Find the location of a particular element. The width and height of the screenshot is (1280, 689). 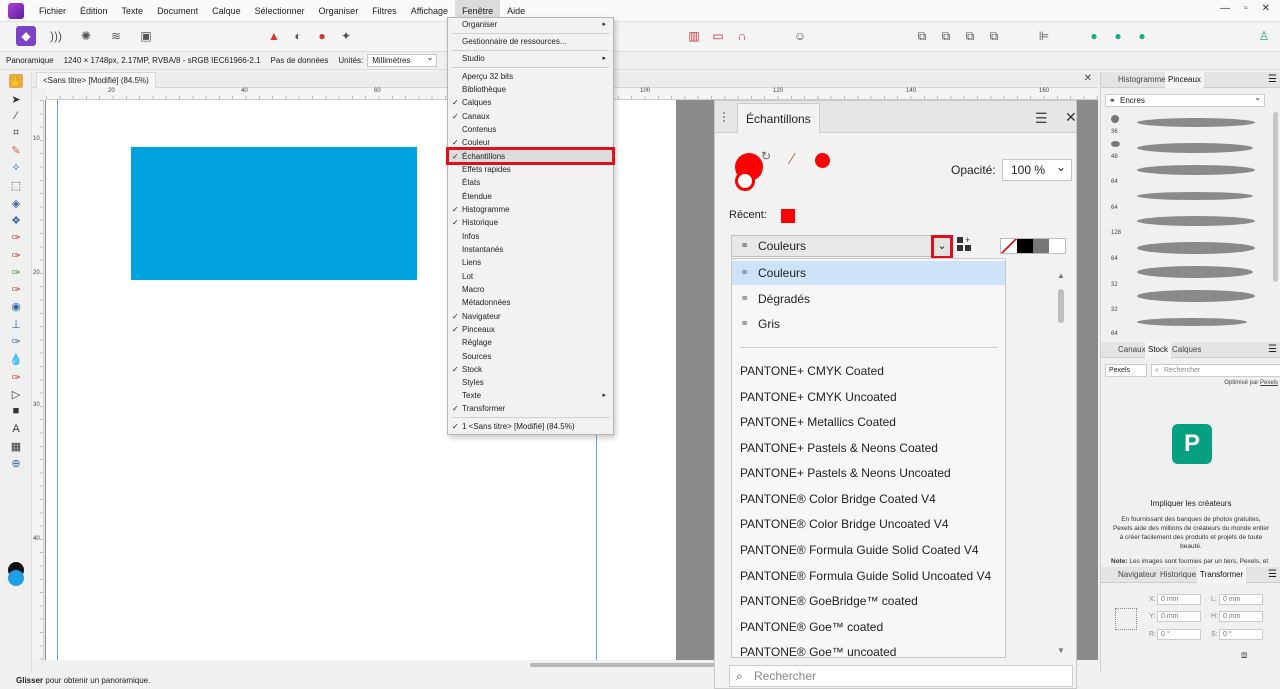

paint-brush-icon: ✑ is located at coordinates (16, 237).